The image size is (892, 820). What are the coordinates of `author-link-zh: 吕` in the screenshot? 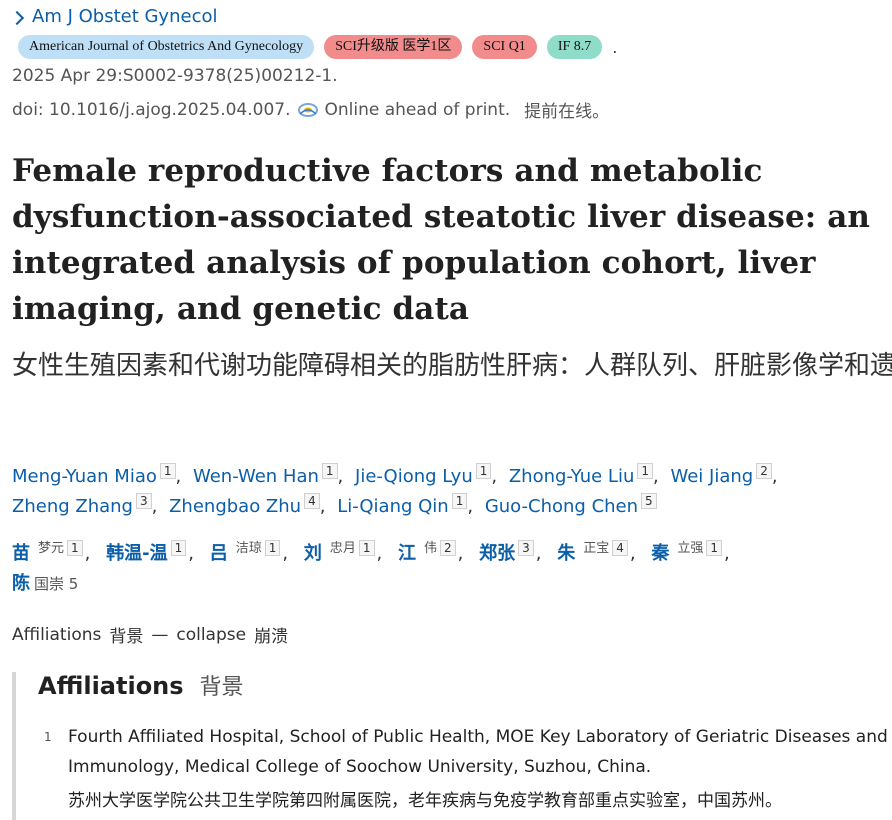 It's located at (219, 553).